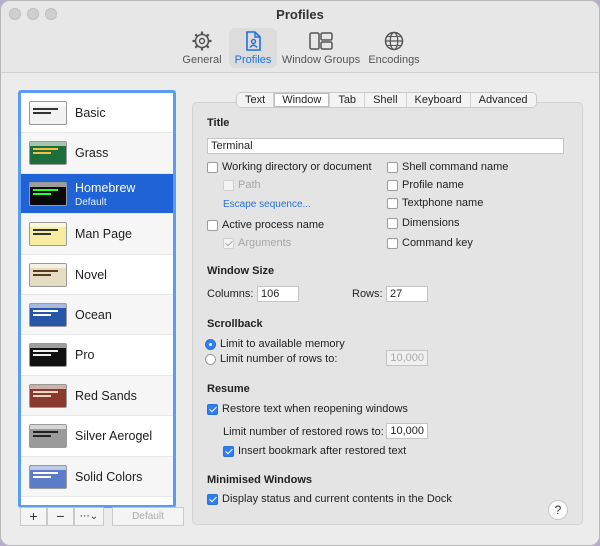 The image size is (600, 546). What do you see at coordinates (228, 243) in the screenshot?
I see `arguments-checkbox` at bounding box center [228, 243].